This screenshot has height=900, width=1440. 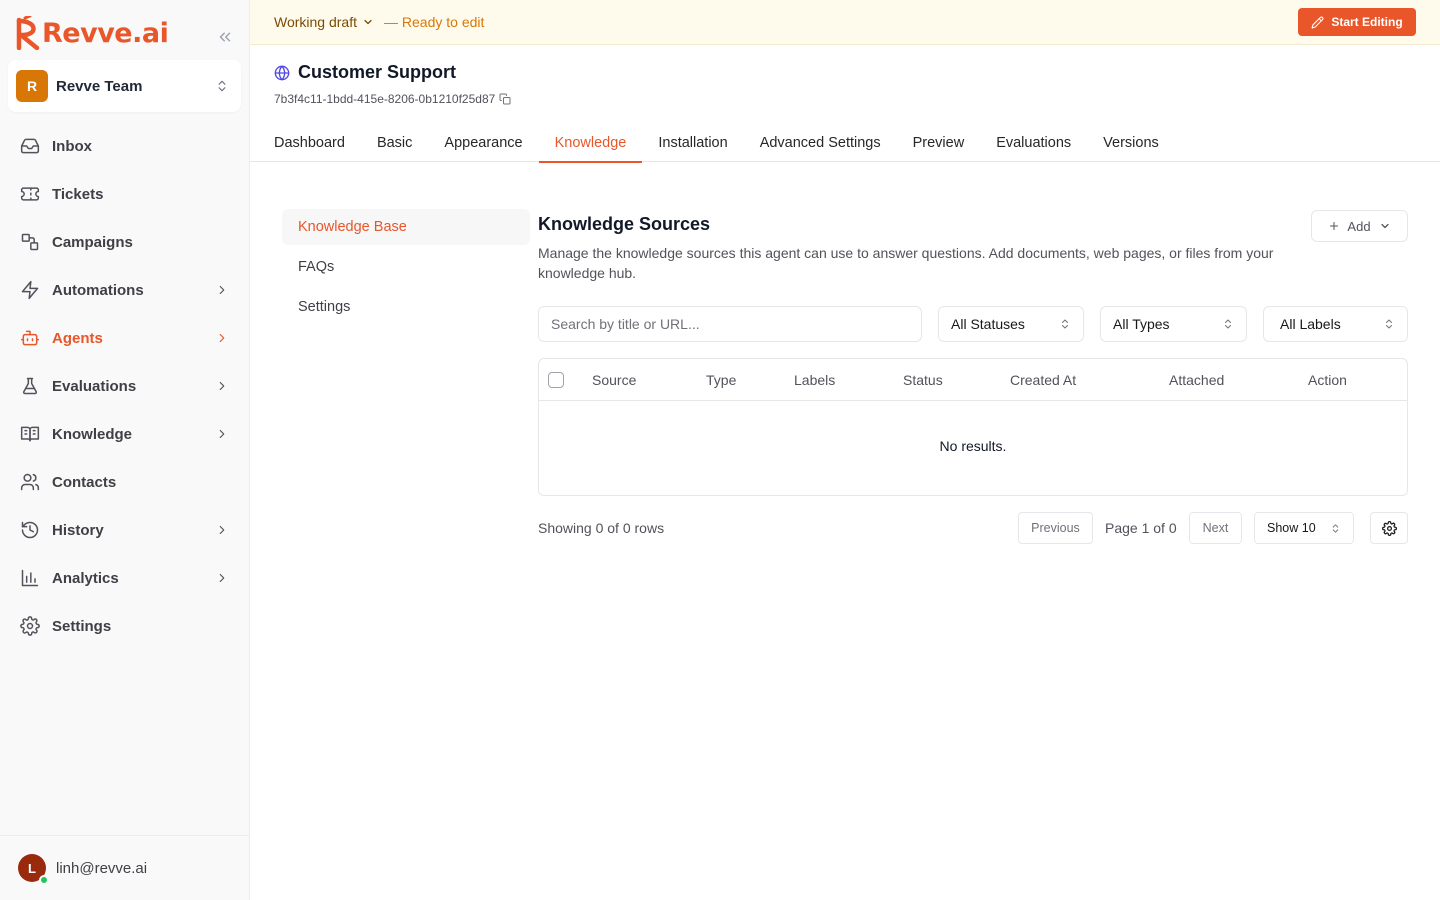 I want to click on add-button-label: Add, so click(x=1359, y=226).